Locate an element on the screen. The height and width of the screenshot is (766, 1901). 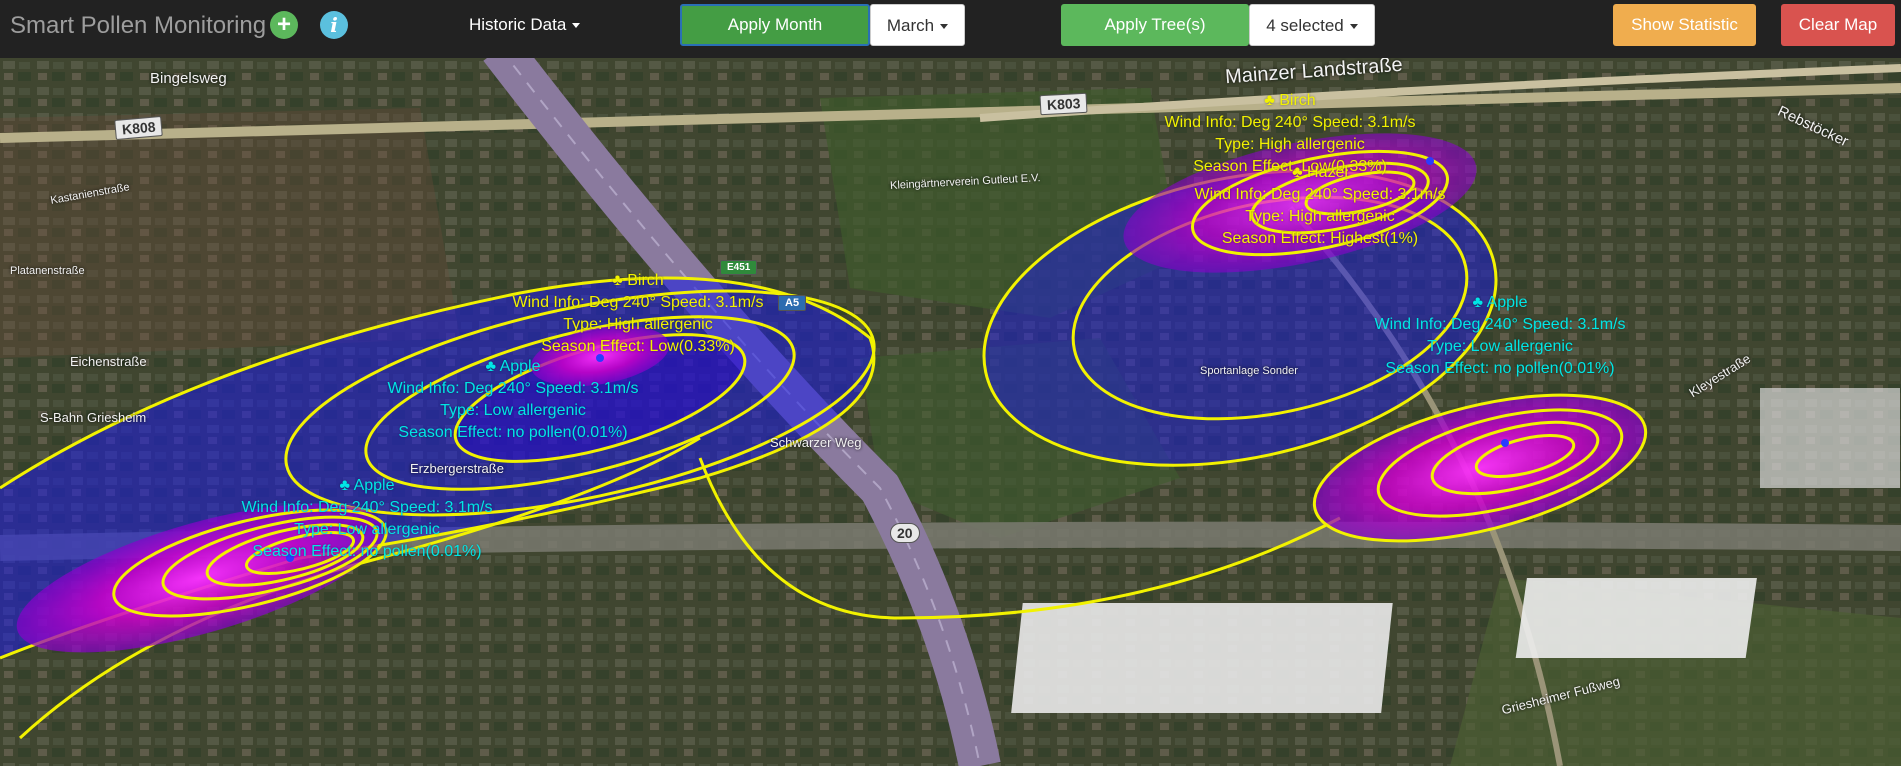
apply-trees-button: Apply Tree(s) is located at coordinates (1155, 25).